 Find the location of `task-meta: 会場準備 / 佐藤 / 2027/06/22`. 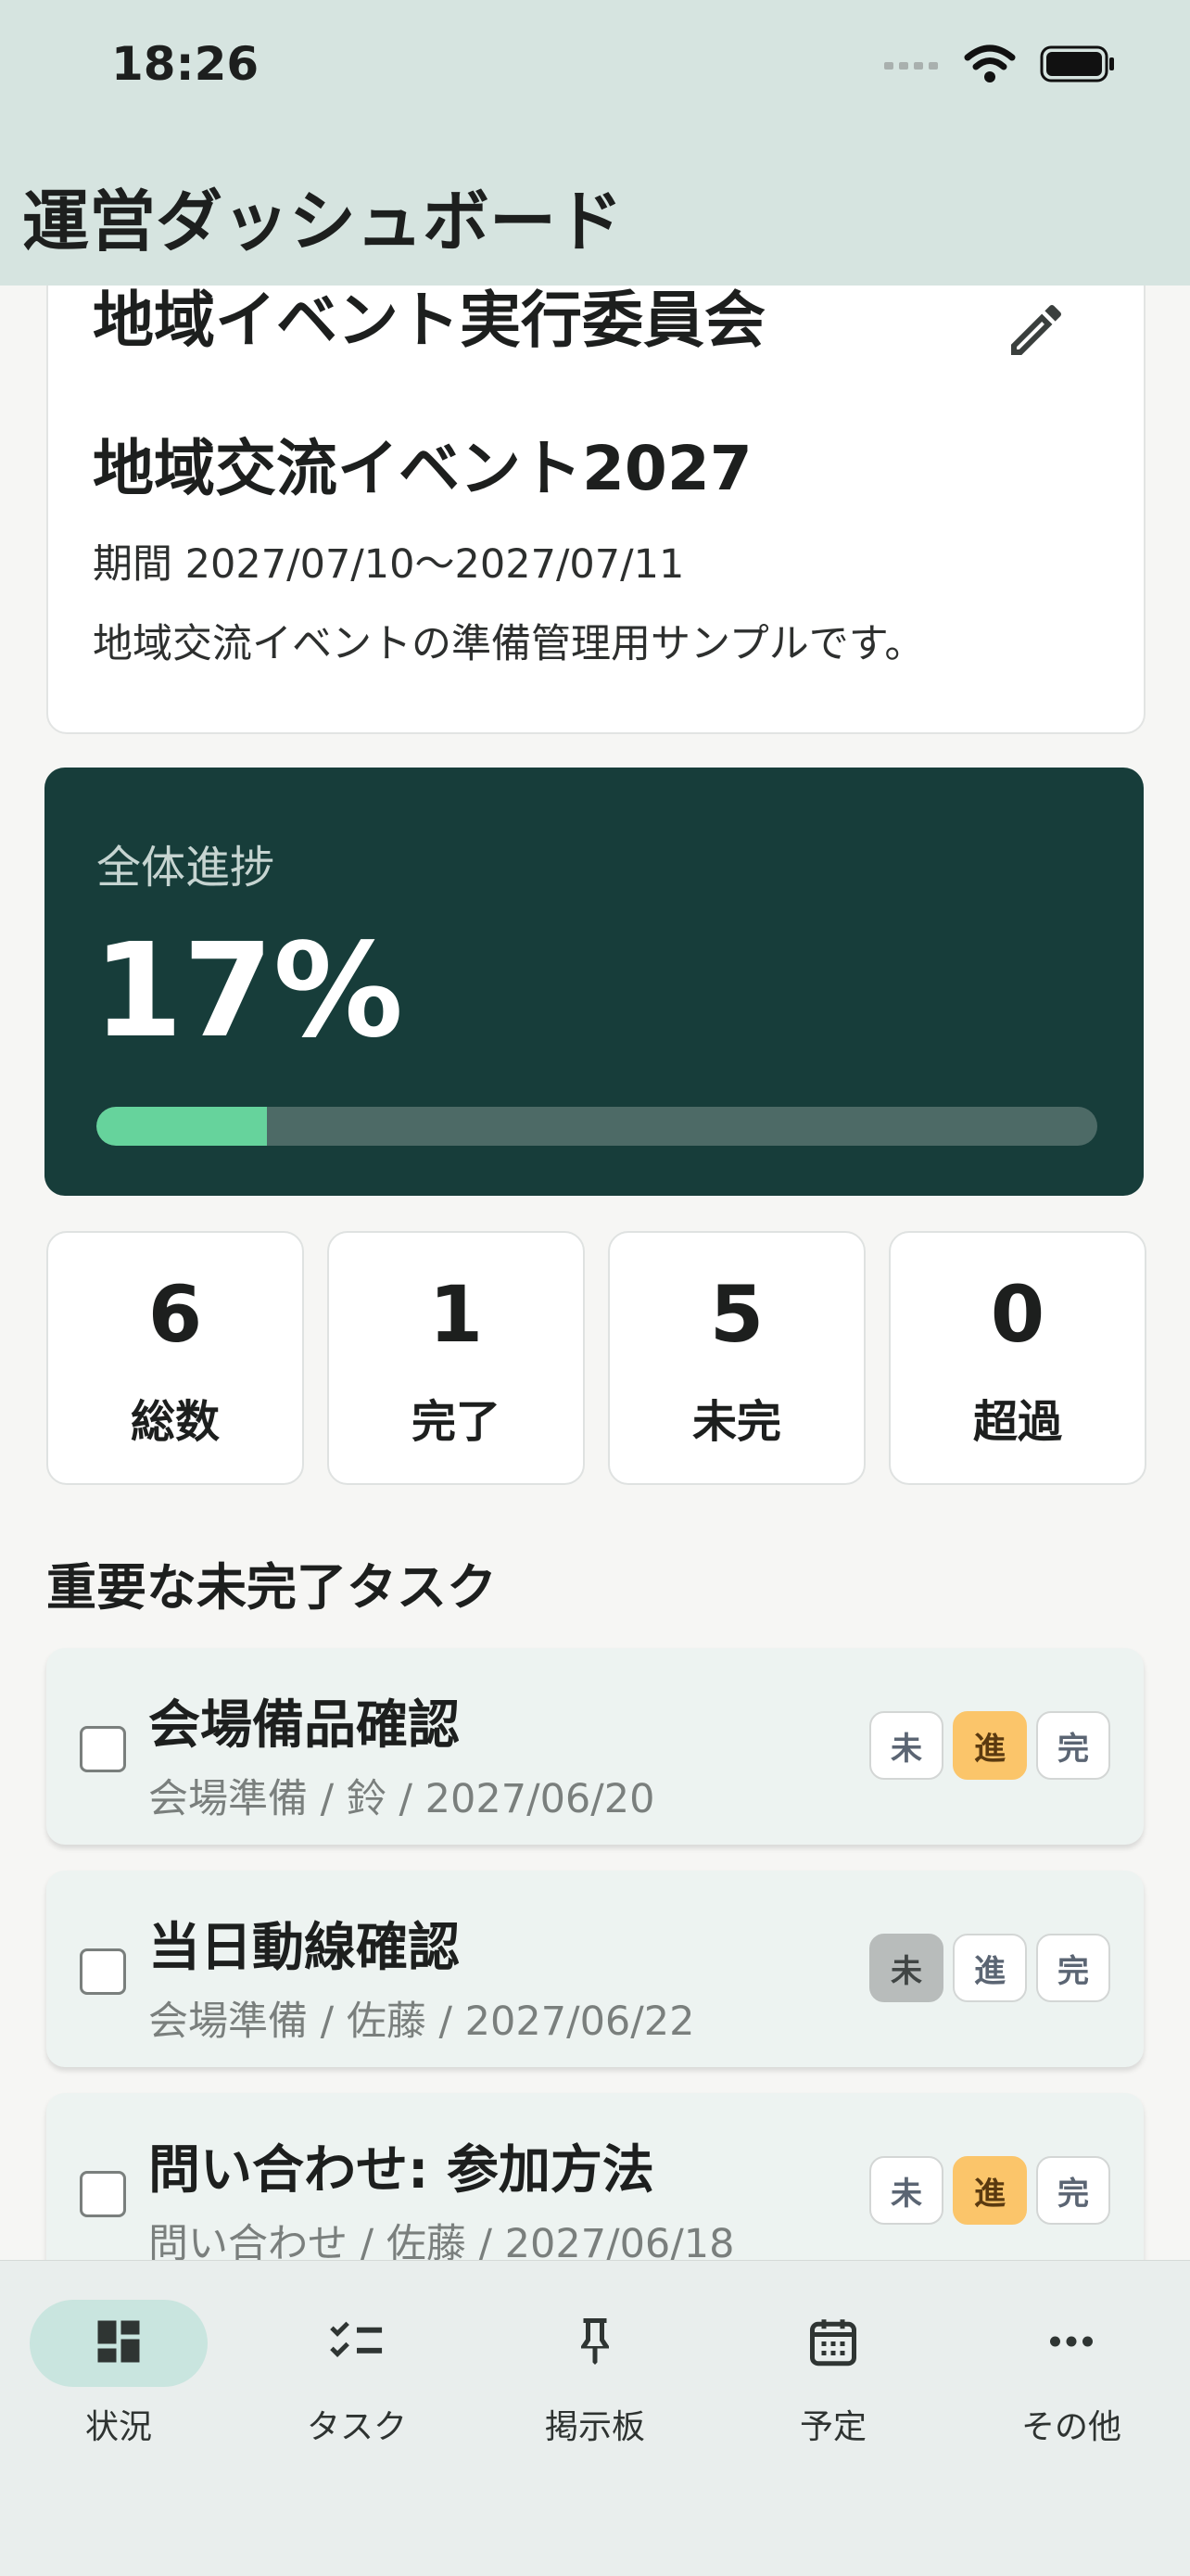

task-meta: 会場準備 / 佐藤 / 2027/06/22 is located at coordinates (421, 2022).